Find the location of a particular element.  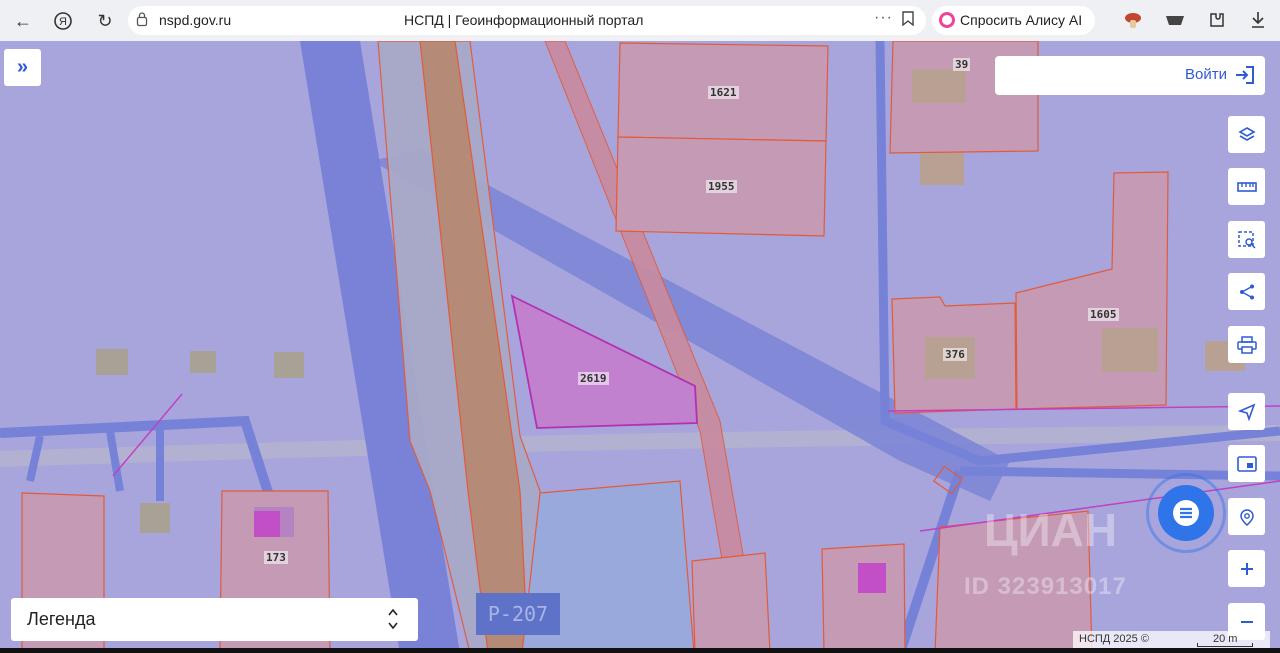

layers-button is located at coordinates (1246, 134).